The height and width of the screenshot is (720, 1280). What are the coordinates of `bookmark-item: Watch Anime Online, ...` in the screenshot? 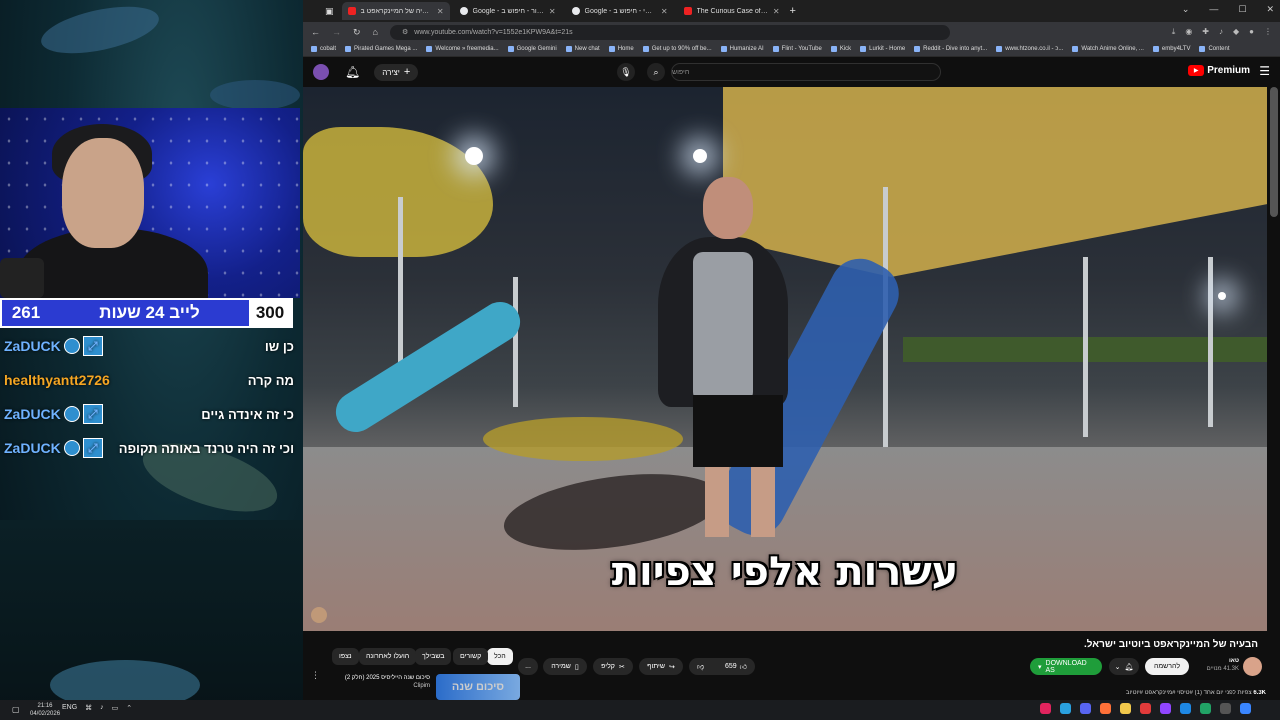 It's located at (1108, 49).